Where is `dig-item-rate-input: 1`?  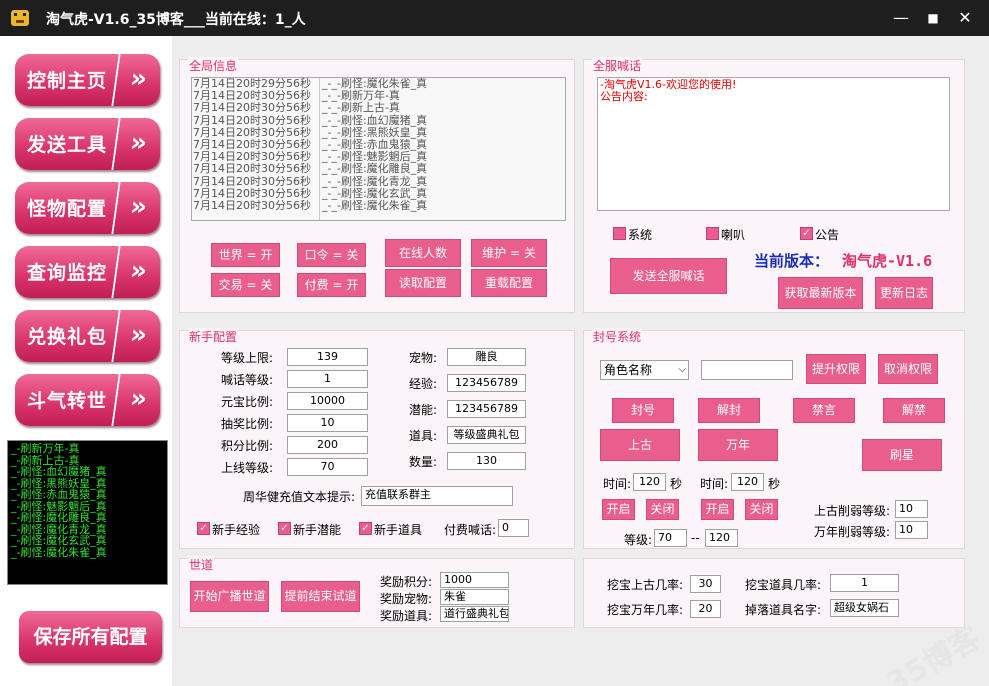 dig-item-rate-input: 1 is located at coordinates (864, 583).